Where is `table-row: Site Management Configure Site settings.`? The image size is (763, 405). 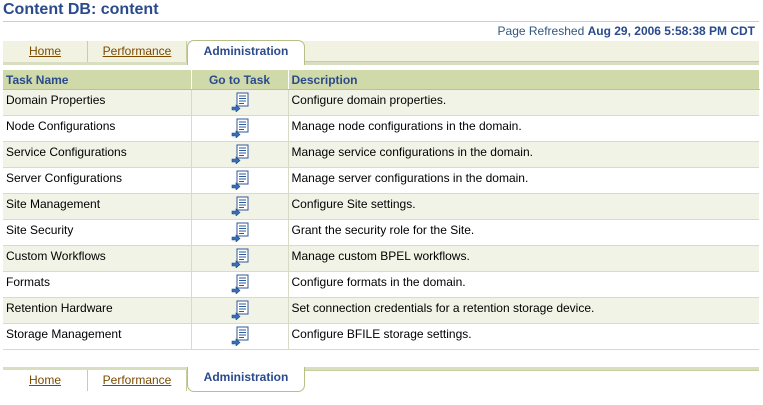
table-row: Site Management Configure Site settings. is located at coordinates (381, 206).